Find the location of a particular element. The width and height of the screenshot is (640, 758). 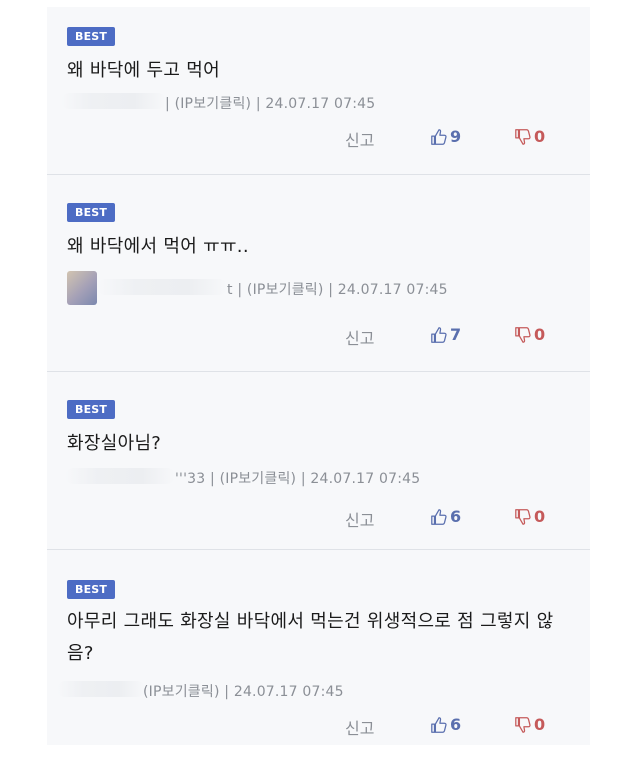

like-button: 7 is located at coordinates (445, 334).